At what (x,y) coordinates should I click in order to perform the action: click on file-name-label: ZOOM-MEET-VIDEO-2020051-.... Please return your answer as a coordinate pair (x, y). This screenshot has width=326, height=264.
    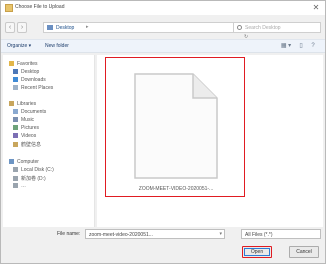
    Looking at the image, I should click on (176, 189).